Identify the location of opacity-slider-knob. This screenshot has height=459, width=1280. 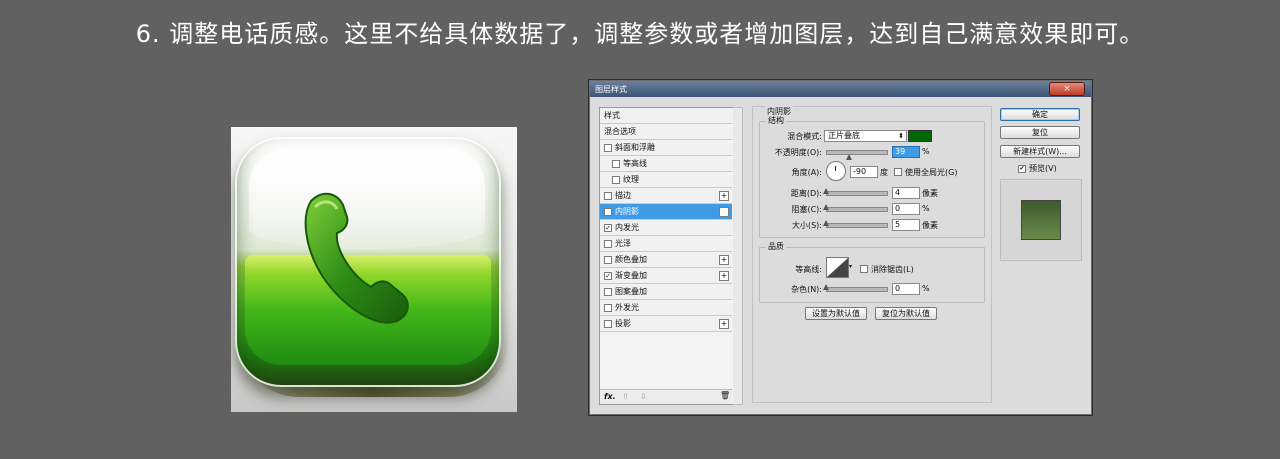
(849, 157).